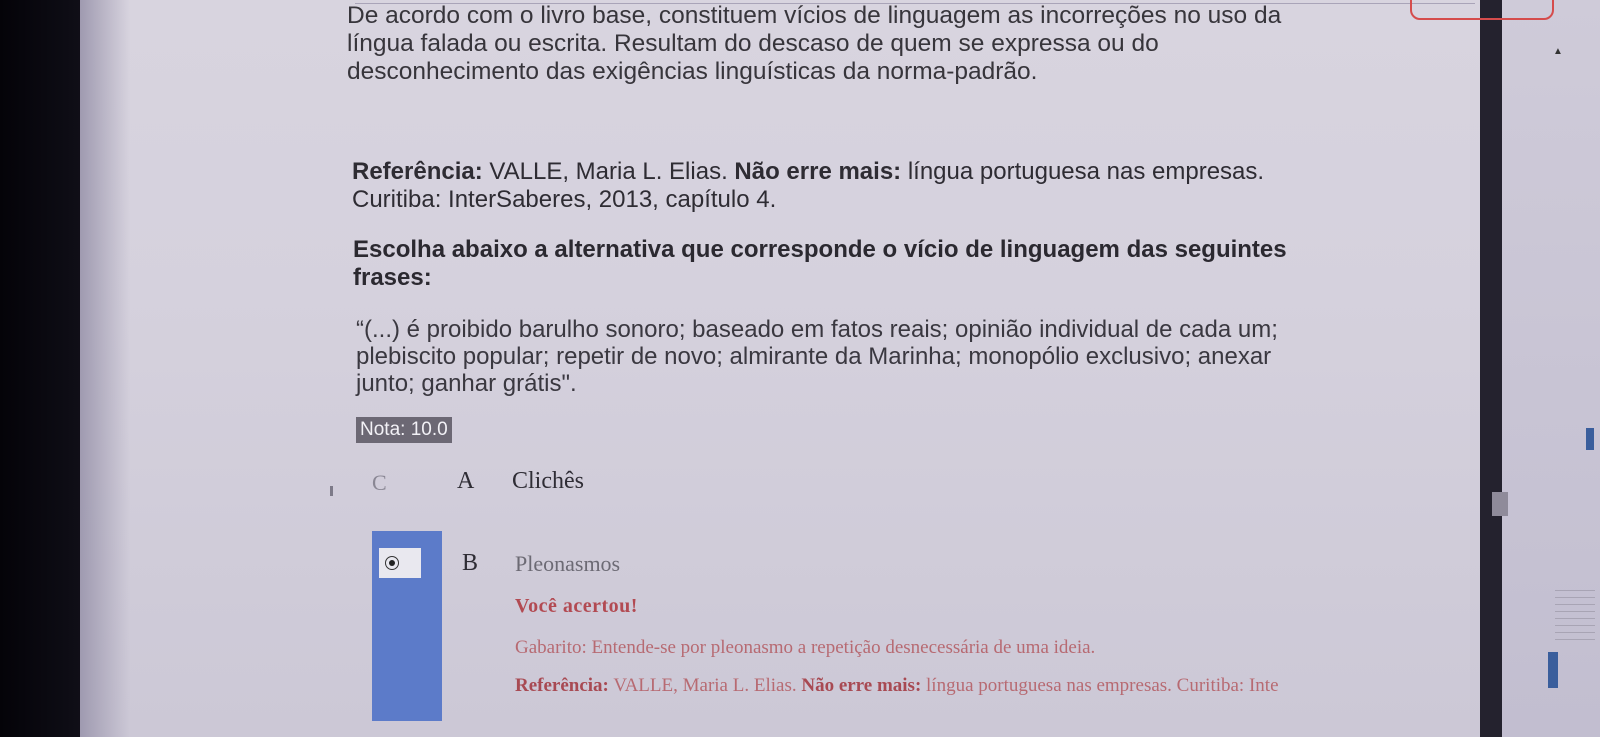  What do you see at coordinates (470, 563) in the screenshot?
I see `option-b-letter: B` at bounding box center [470, 563].